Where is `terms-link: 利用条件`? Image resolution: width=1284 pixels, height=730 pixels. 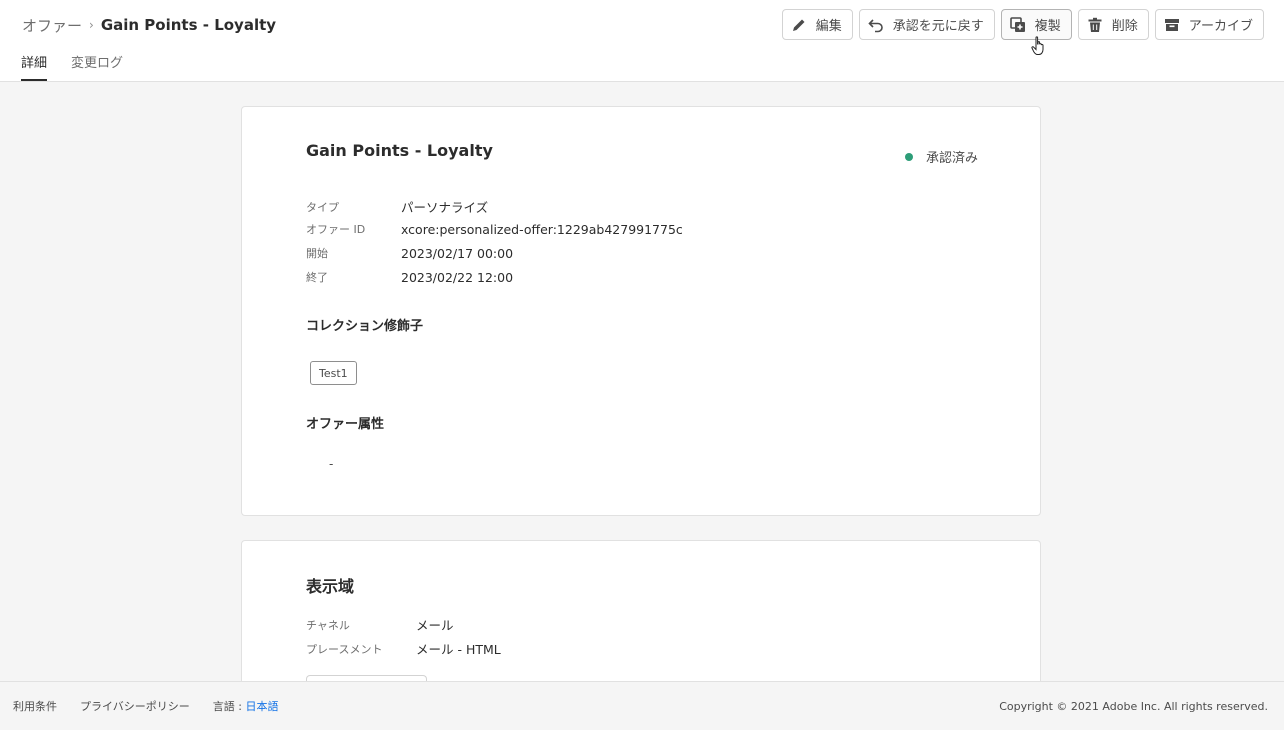 terms-link: 利用条件 is located at coordinates (35, 706).